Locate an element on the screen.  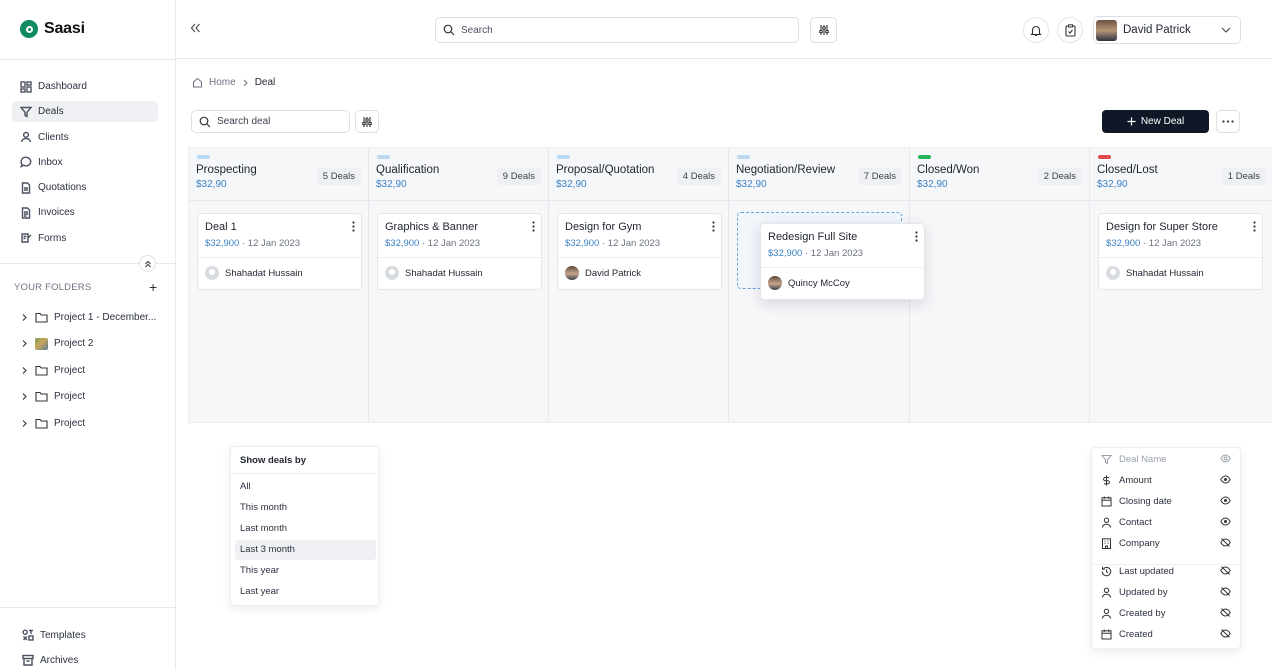
column-header: Closed/Won $32,90 2 Deals is located at coordinates (999, 174).